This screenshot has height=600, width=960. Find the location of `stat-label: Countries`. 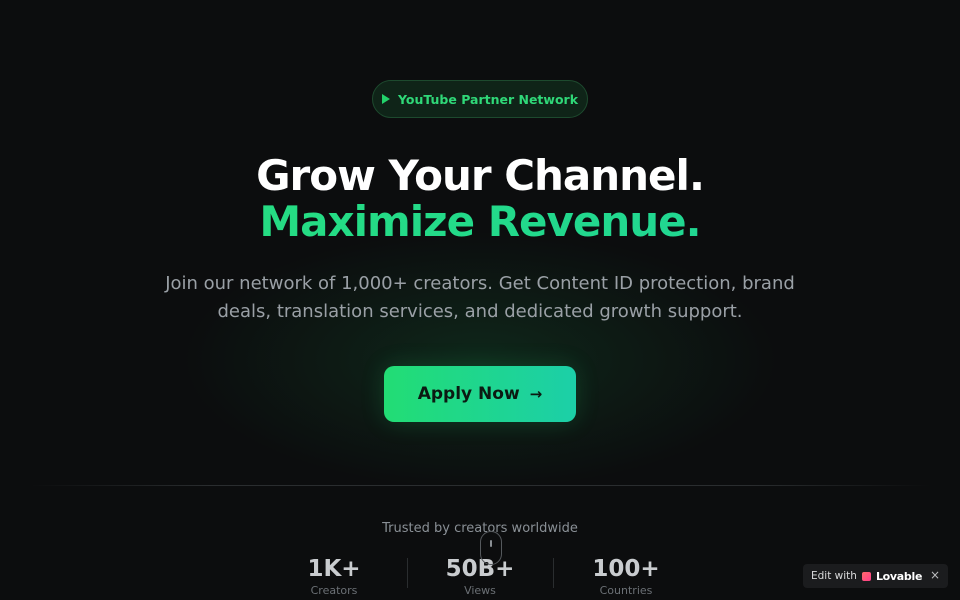

stat-label: Countries is located at coordinates (626, 590).